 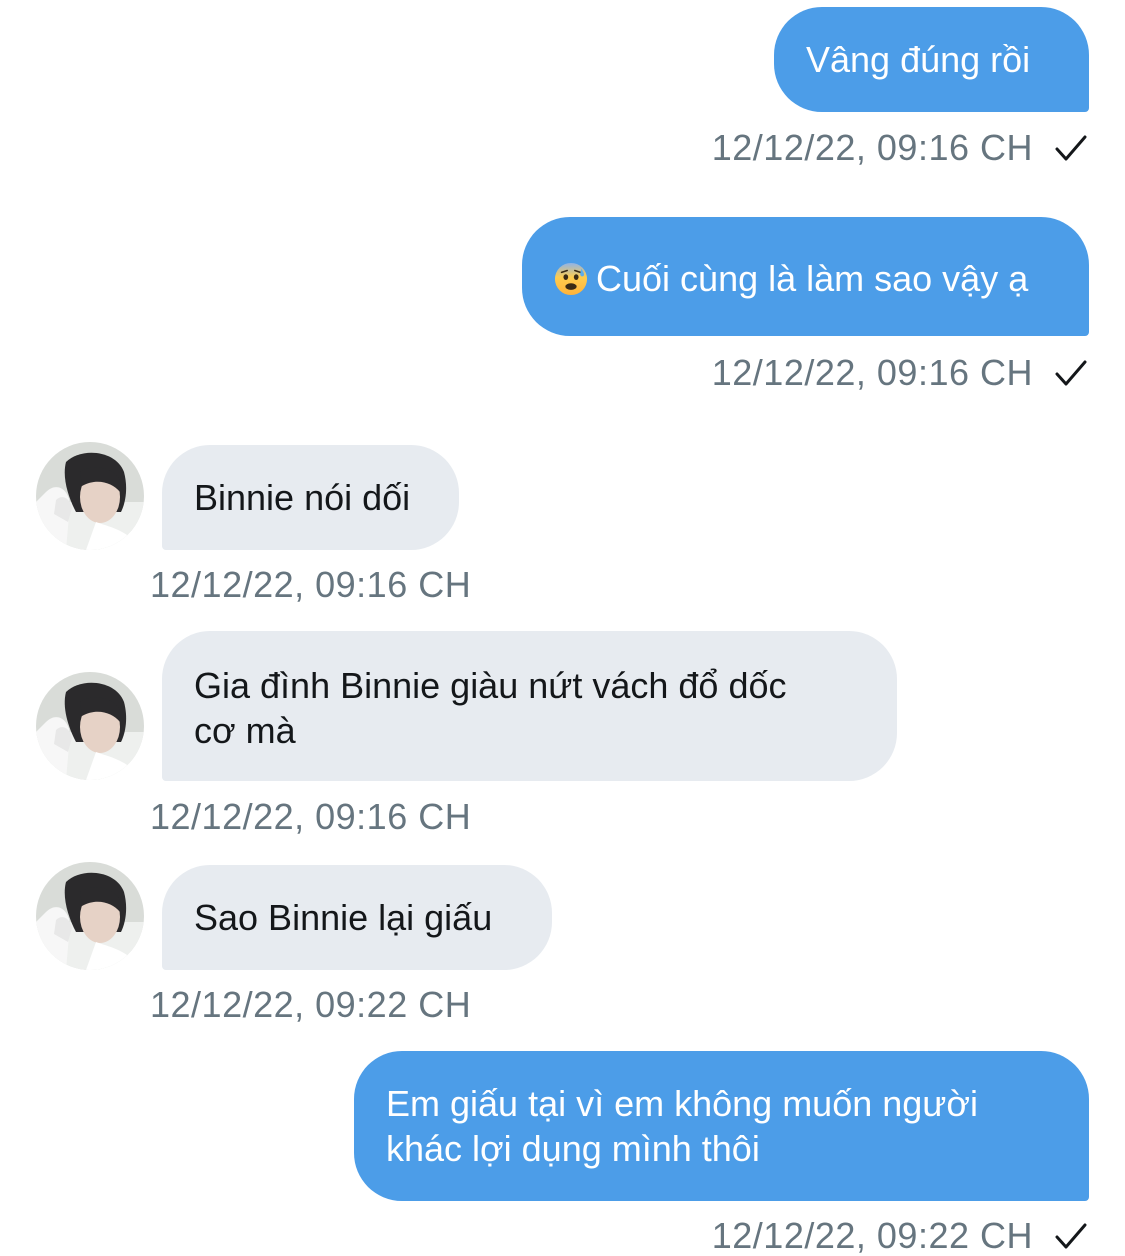 I want to click on message-text: Binnie nói dối, so click(x=302, y=497).